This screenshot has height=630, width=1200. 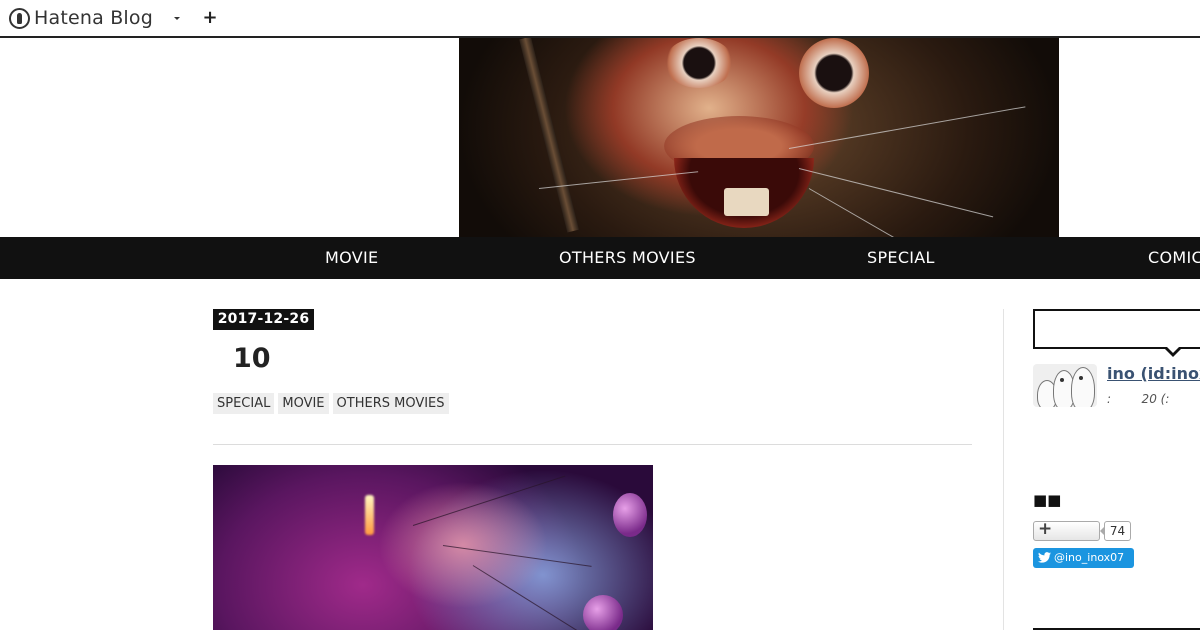 What do you see at coordinates (1044, 557) in the screenshot?
I see `twitter-bird-icon` at bounding box center [1044, 557].